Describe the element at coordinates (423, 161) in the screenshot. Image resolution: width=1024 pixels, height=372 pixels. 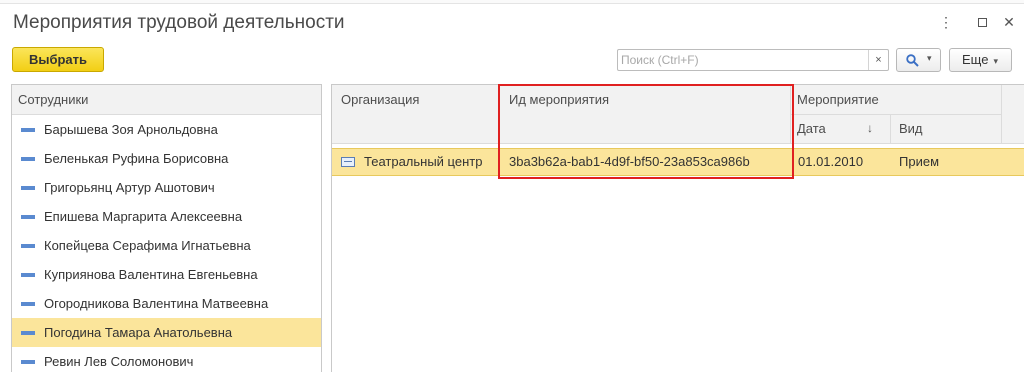
I see `organization-name: Театральный центр` at that location.